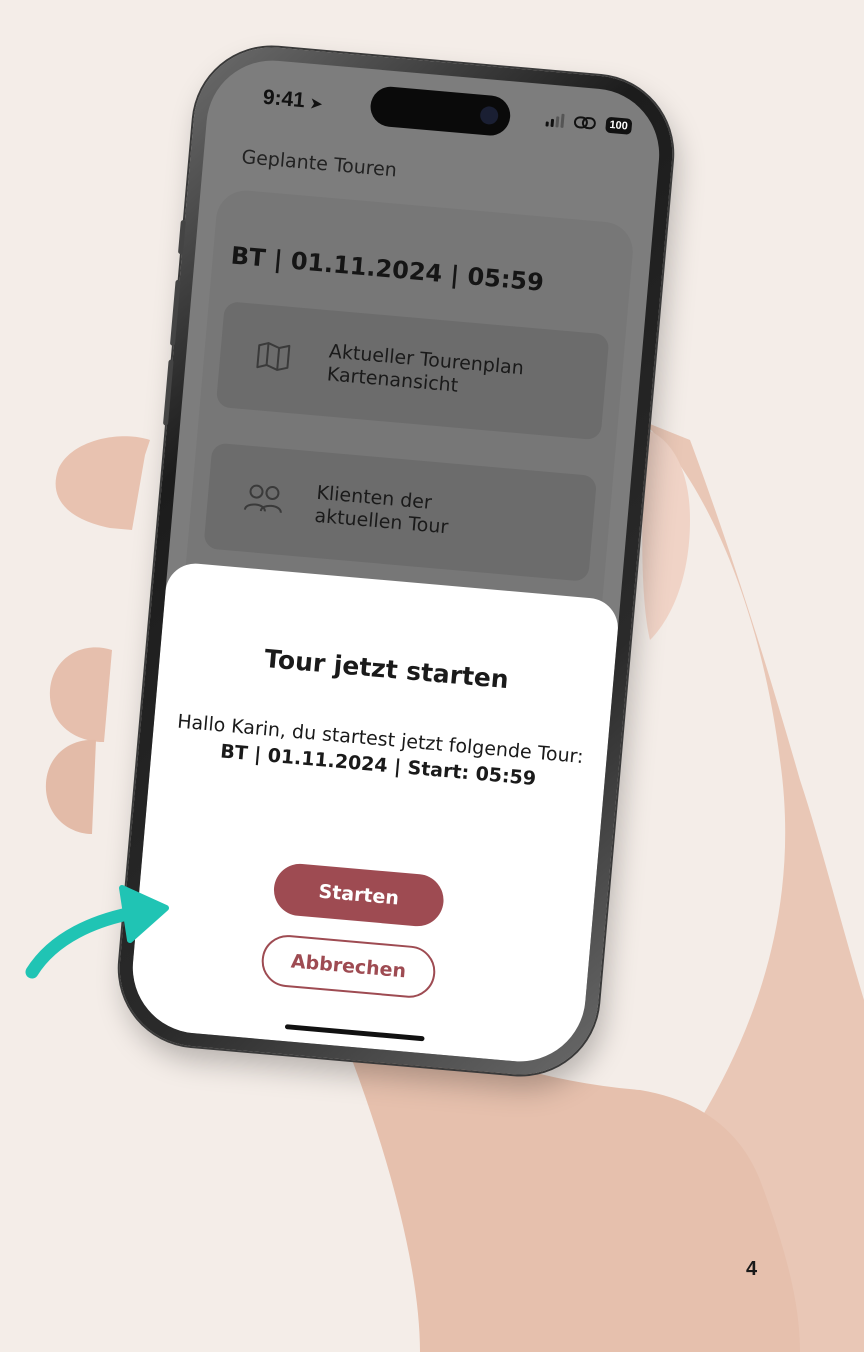 Image resolution: width=864 pixels, height=1352 pixels. I want to click on curved-arrow-icon, so click(97, 932).